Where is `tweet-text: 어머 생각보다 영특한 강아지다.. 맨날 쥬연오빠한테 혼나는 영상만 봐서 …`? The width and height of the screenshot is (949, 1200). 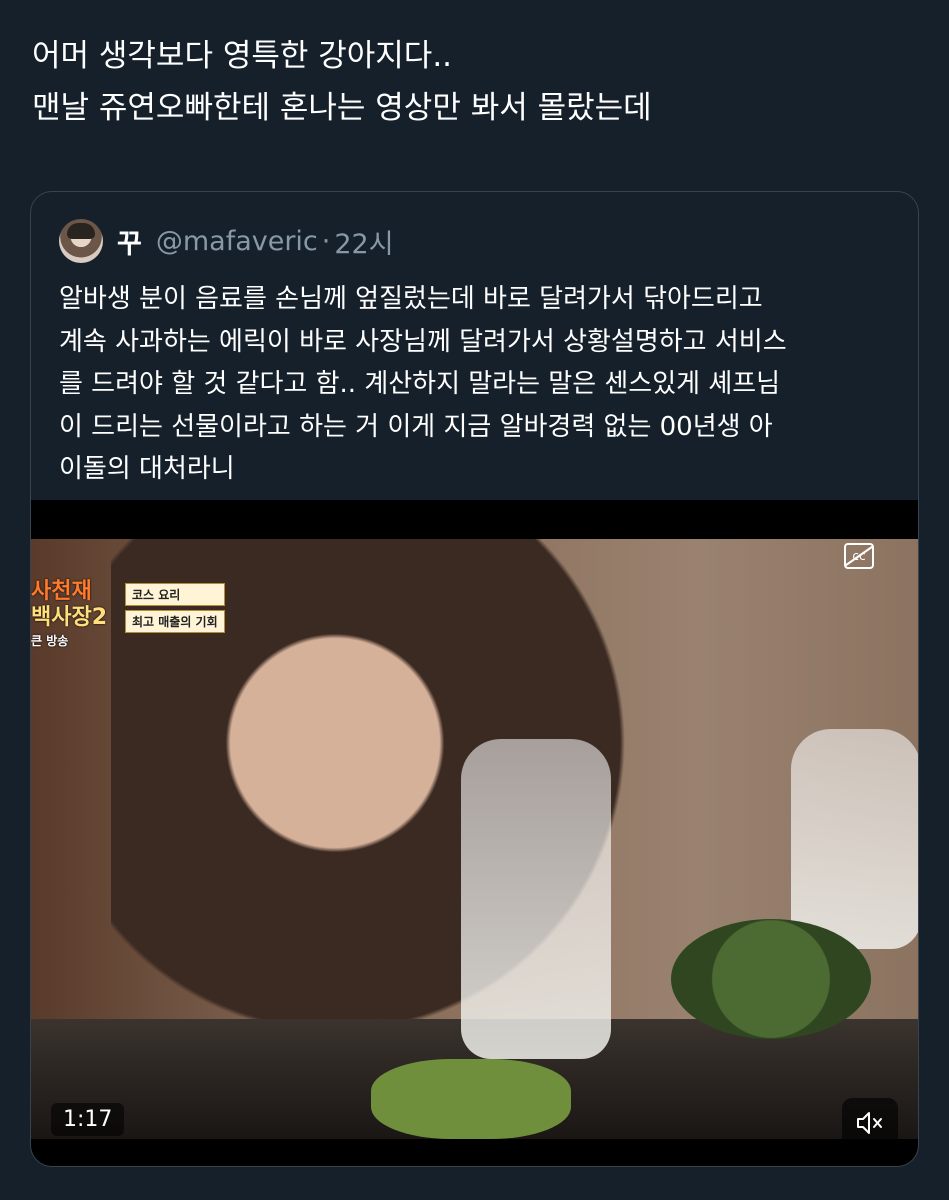
tweet-text: 어머 생각보다 영특한 강아지다.. 맨날 쥬연오빠한테 혼나는 영상만 봐서 … is located at coordinates (472, 82).